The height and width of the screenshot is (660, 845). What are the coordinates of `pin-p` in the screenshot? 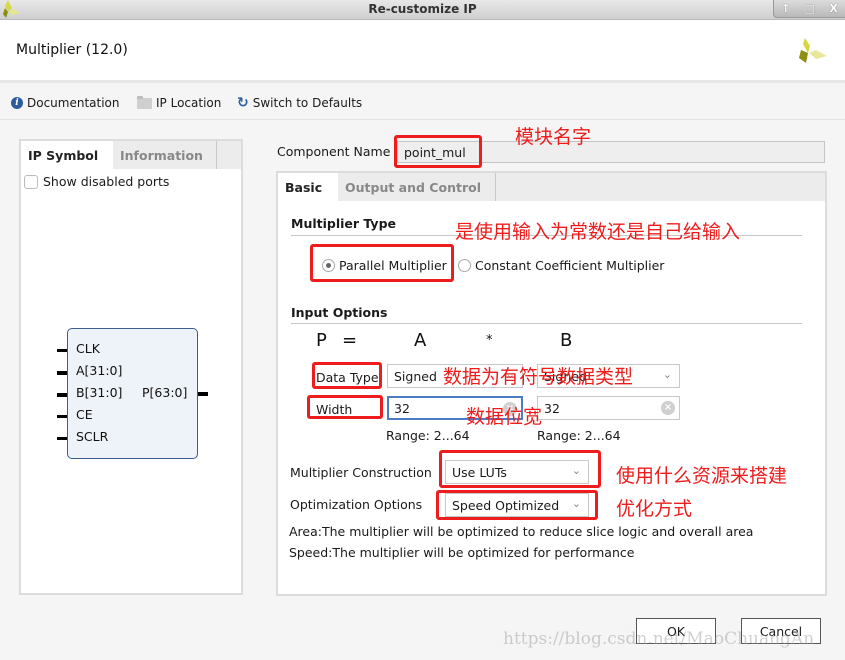 It's located at (203, 394).